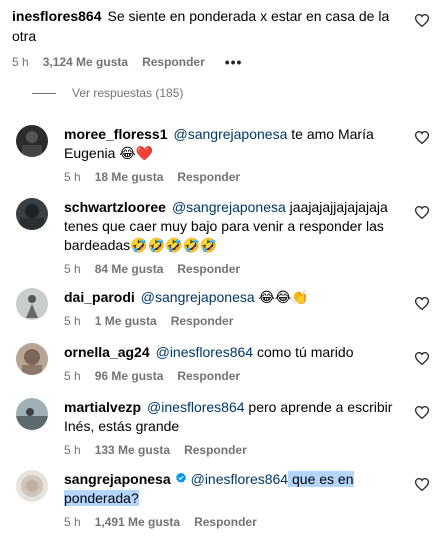  Describe the element at coordinates (281, 297) in the screenshot. I see `reply-body-text: 😂😂👏` at that location.